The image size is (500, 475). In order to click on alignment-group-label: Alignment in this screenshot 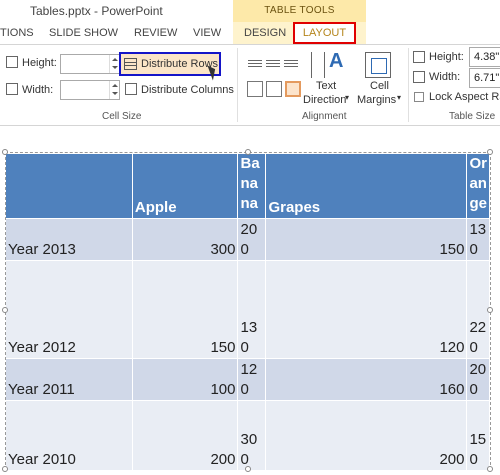, I will do `click(324, 116)`.